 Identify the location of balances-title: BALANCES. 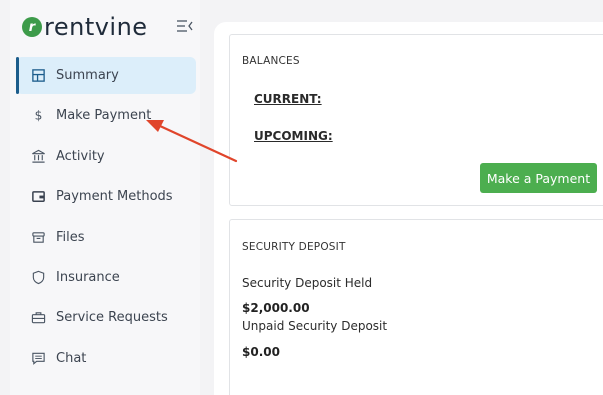
(271, 61).